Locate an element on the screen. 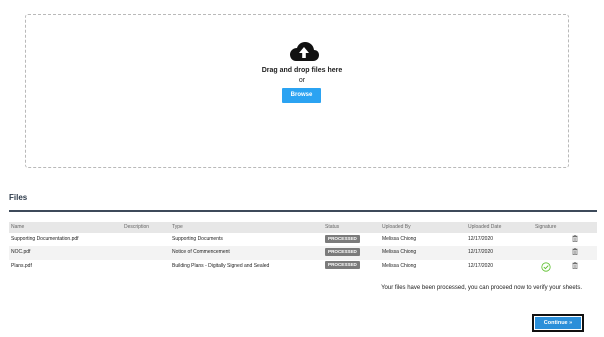 The width and height of the screenshot is (604, 337). column-header-type: Type is located at coordinates (177, 227).